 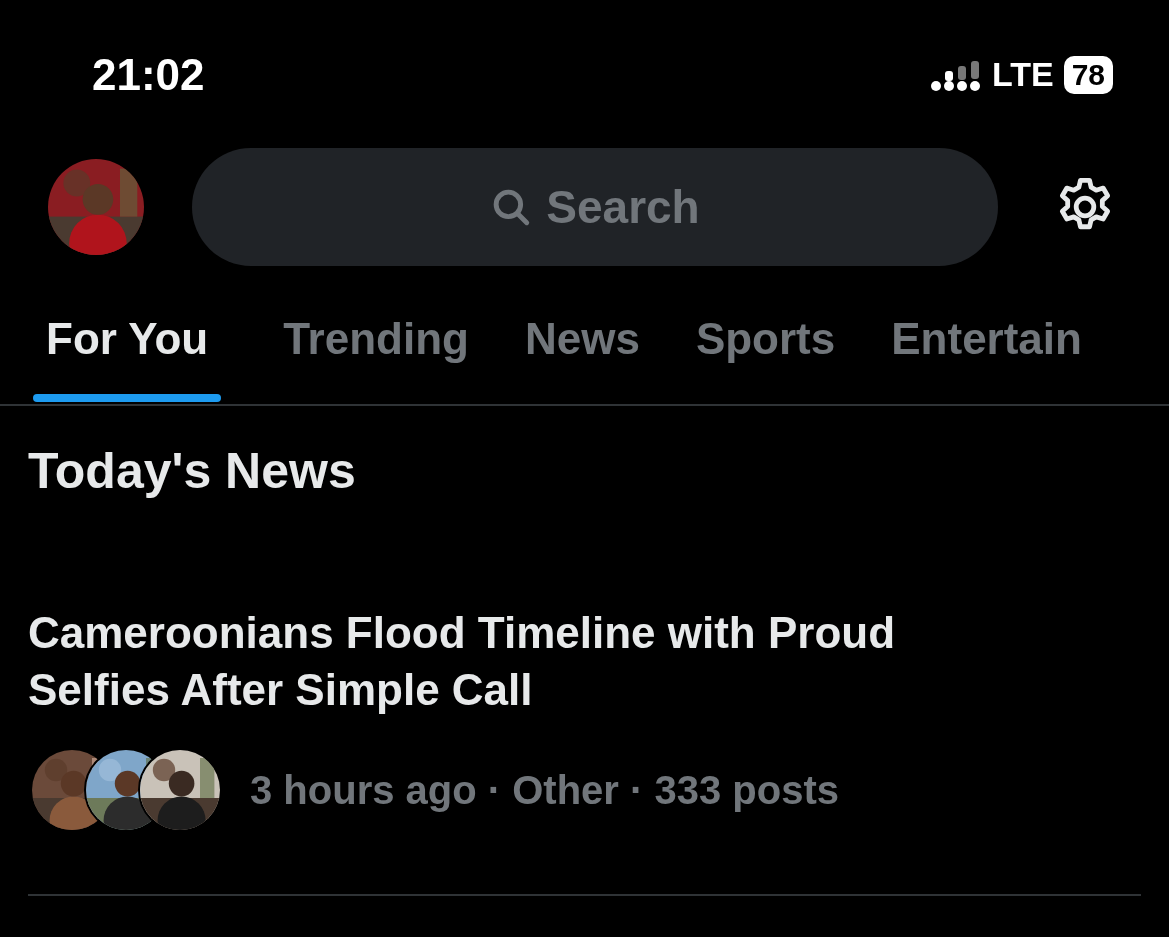 I want to click on network-label: LTE, so click(x=1022, y=74).